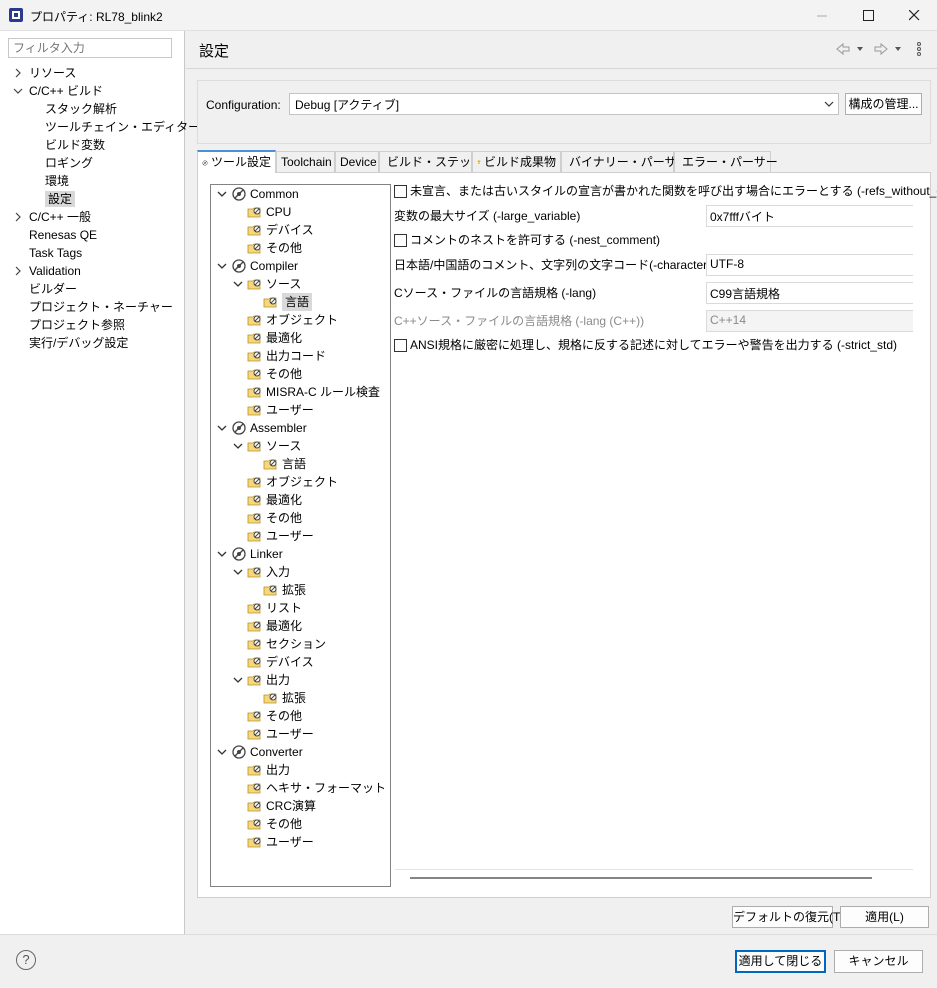  What do you see at coordinates (400, 345) in the screenshot?
I see `strict-std-checkbox` at bounding box center [400, 345].